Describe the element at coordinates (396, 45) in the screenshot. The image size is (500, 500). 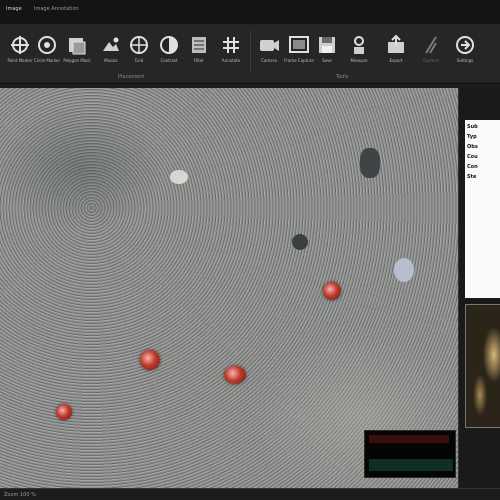
I see `export-icon` at that location.